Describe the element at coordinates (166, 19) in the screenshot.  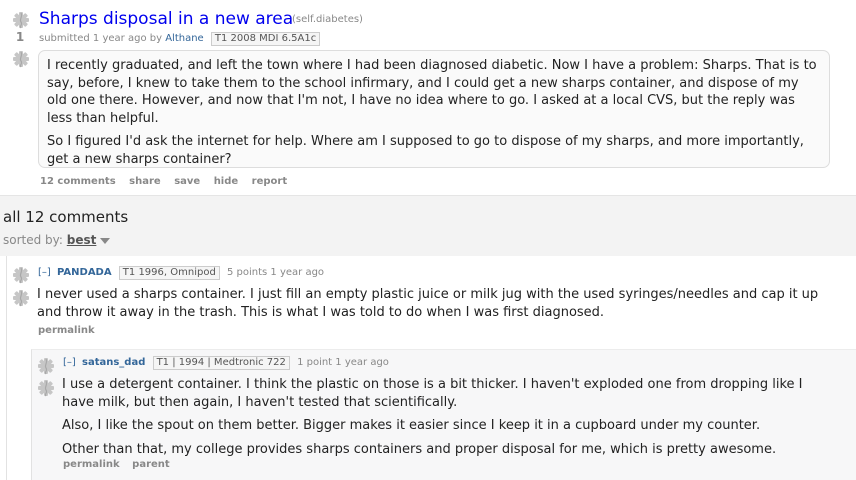
I see `post-title: Sharps disposal in a new area` at that location.